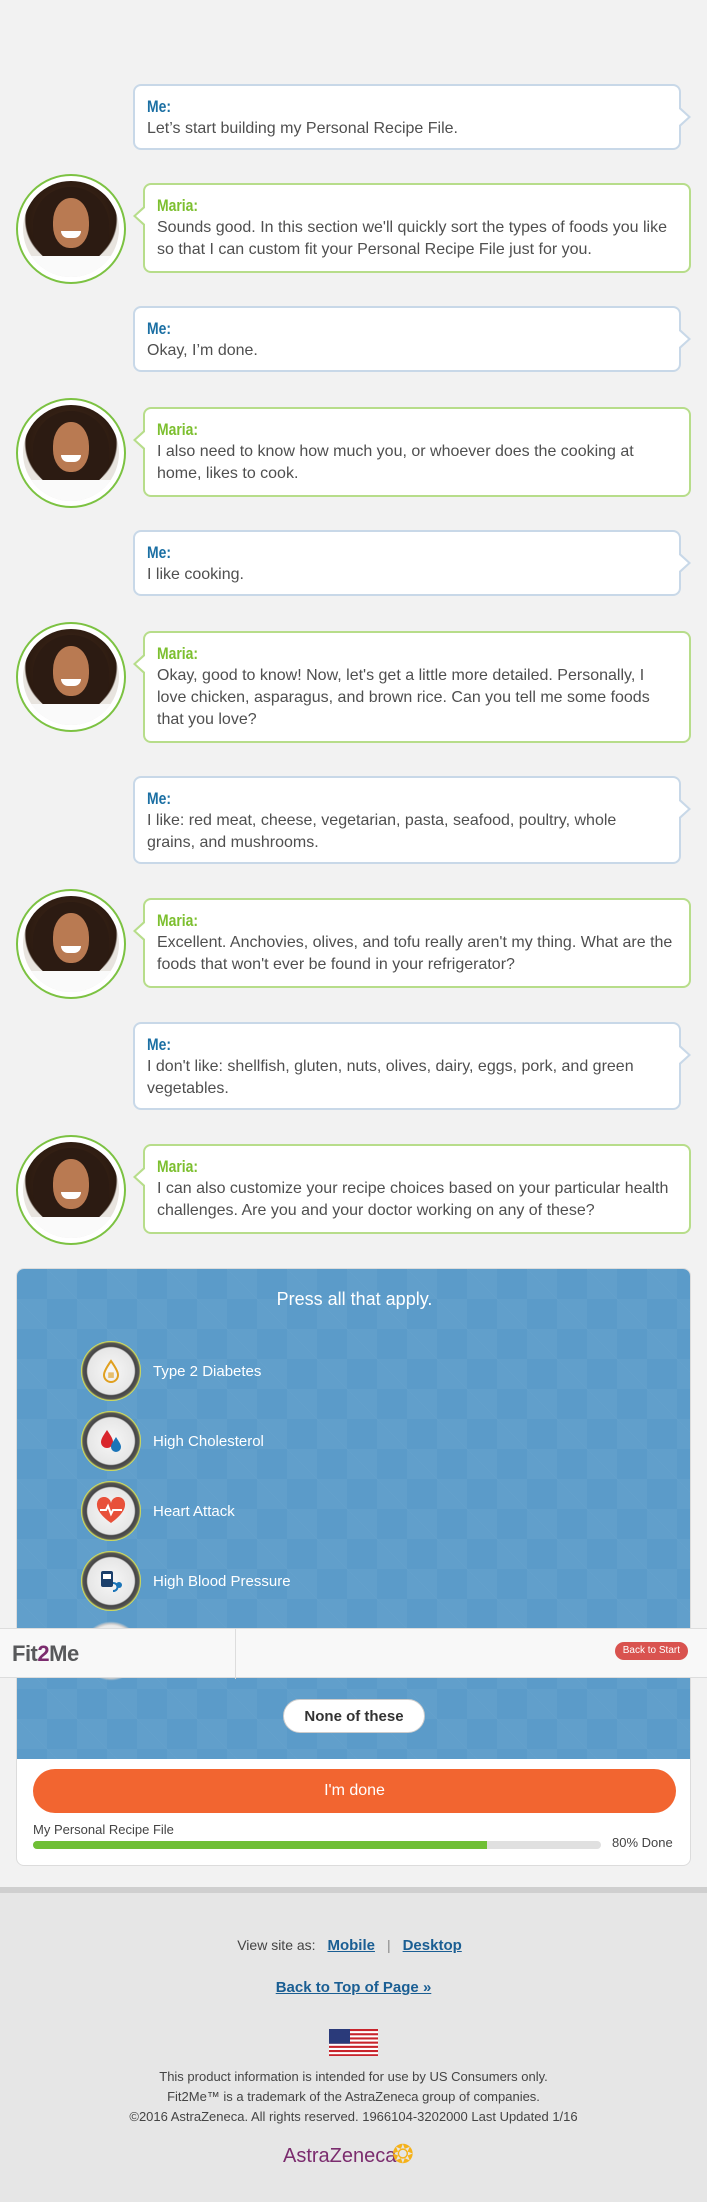 The height and width of the screenshot is (2202, 707). What do you see at coordinates (412, 339) in the screenshot?
I see `chat-bubble-me: Me: Okay, I’m done.` at bounding box center [412, 339].